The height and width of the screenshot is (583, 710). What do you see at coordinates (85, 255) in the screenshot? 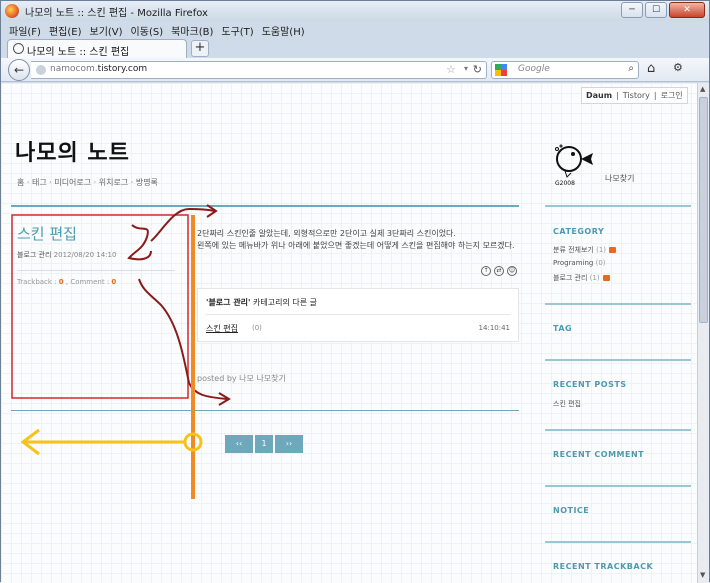
I see `post-date: 2012/08/20 14:10` at bounding box center [85, 255].